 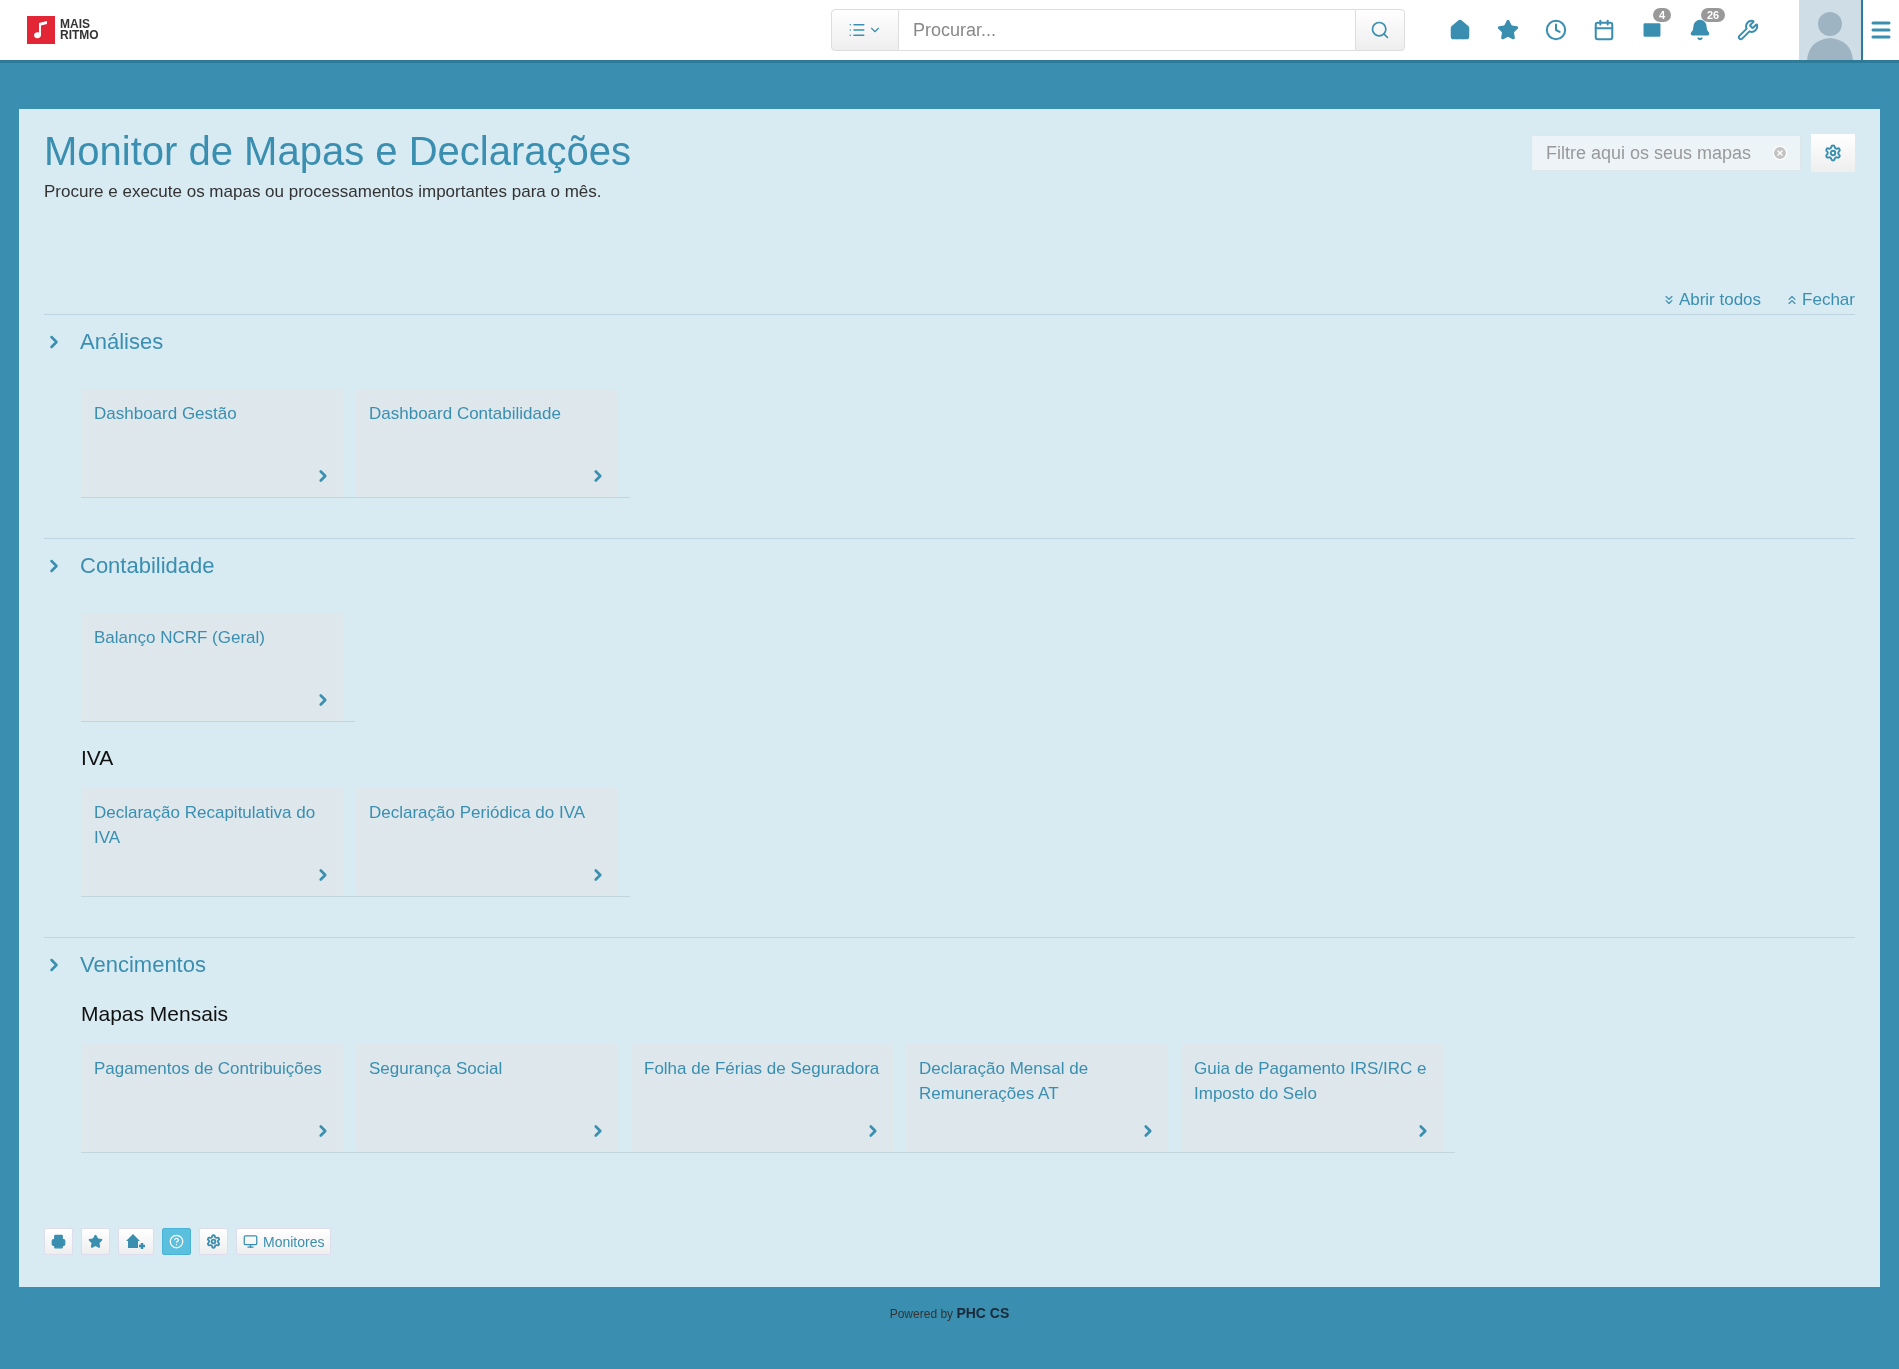 I want to click on clear-icon, so click(x=1780, y=153).